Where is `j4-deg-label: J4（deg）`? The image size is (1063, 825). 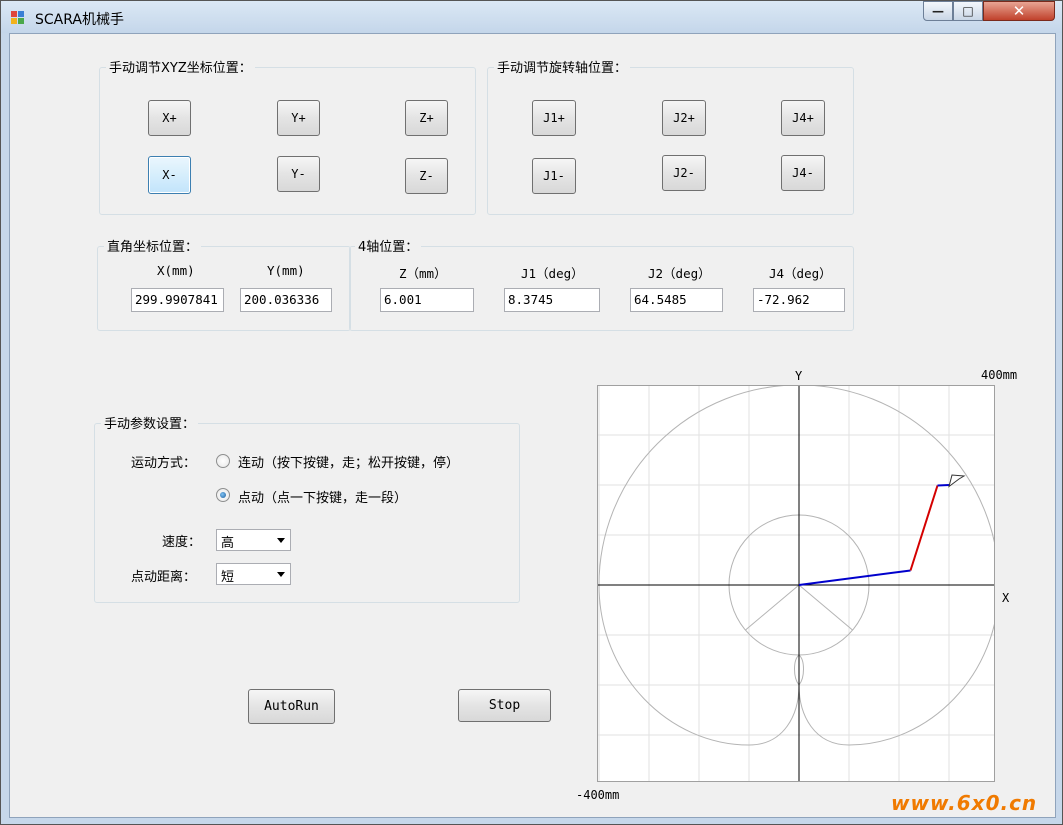 j4-deg-label: J4（deg） is located at coordinates (800, 273).